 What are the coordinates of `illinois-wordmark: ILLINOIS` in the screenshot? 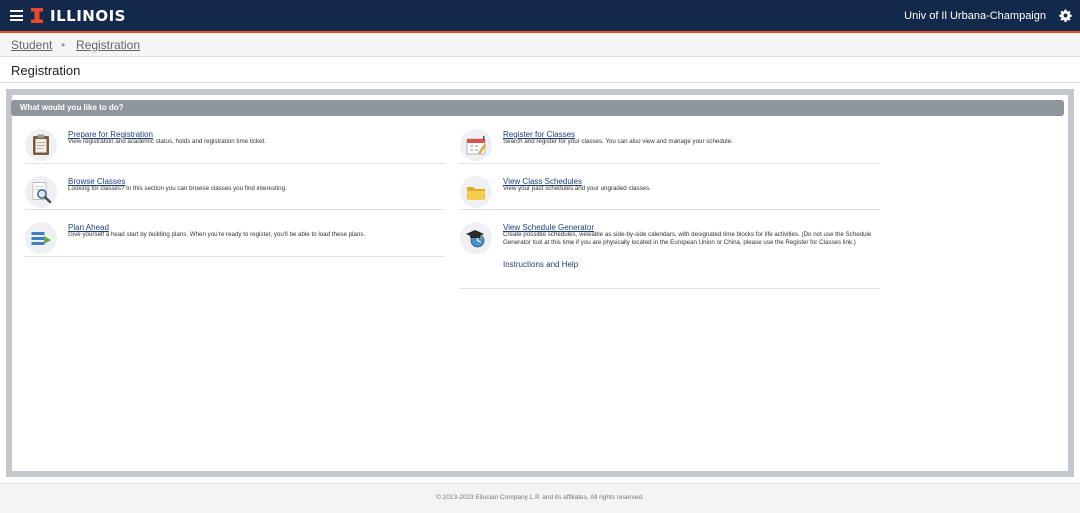 It's located at (88, 16).